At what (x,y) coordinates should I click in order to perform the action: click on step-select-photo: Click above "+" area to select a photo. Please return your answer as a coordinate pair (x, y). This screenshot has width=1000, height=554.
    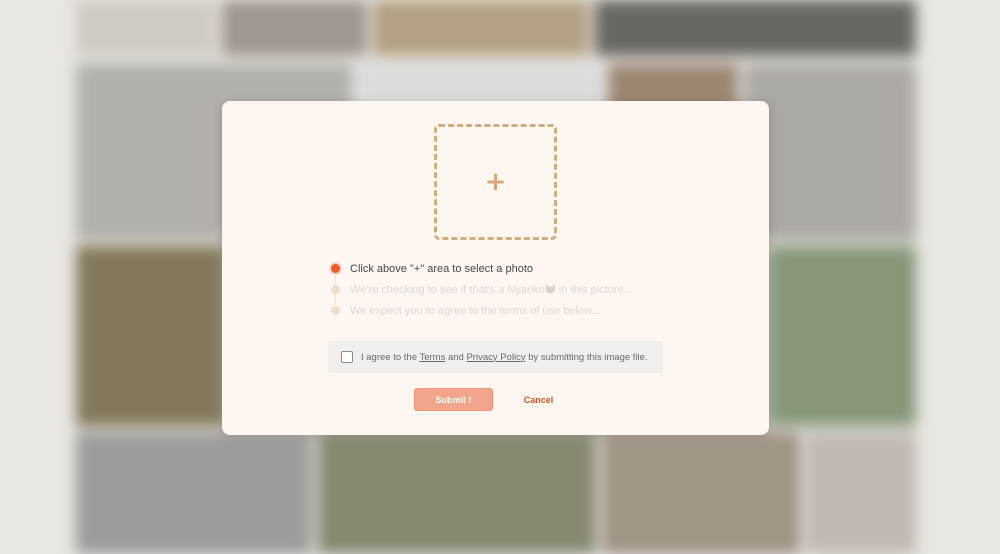
    Looking at the image, I should click on (498, 268).